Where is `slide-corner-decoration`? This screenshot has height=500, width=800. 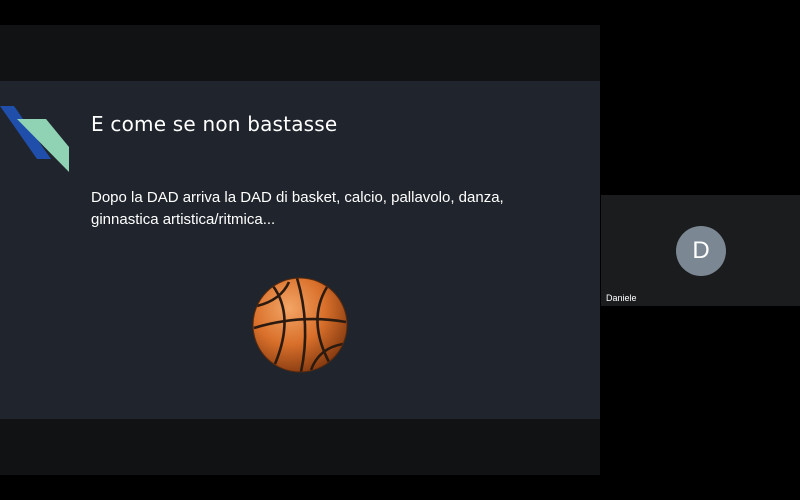 slide-corner-decoration is located at coordinates (34, 139).